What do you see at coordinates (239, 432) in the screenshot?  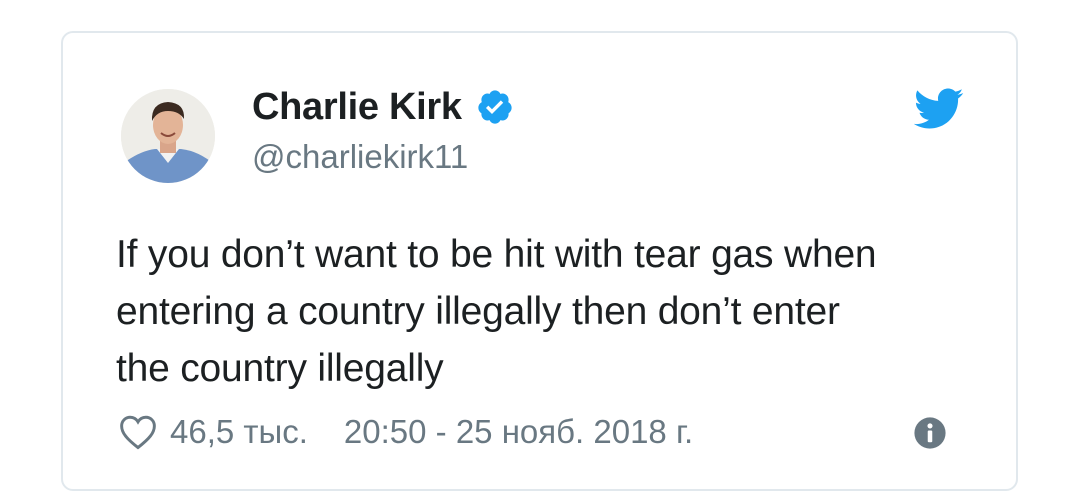 I see `like-count: 46,5 тыс.` at bounding box center [239, 432].